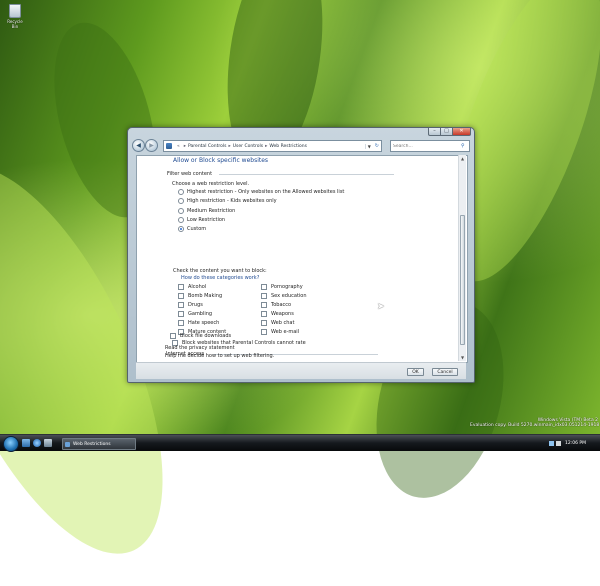 The image size is (600, 586). Describe the element at coordinates (204, 323) in the screenshot. I see `checkbox-label: Hate speech` at that location.